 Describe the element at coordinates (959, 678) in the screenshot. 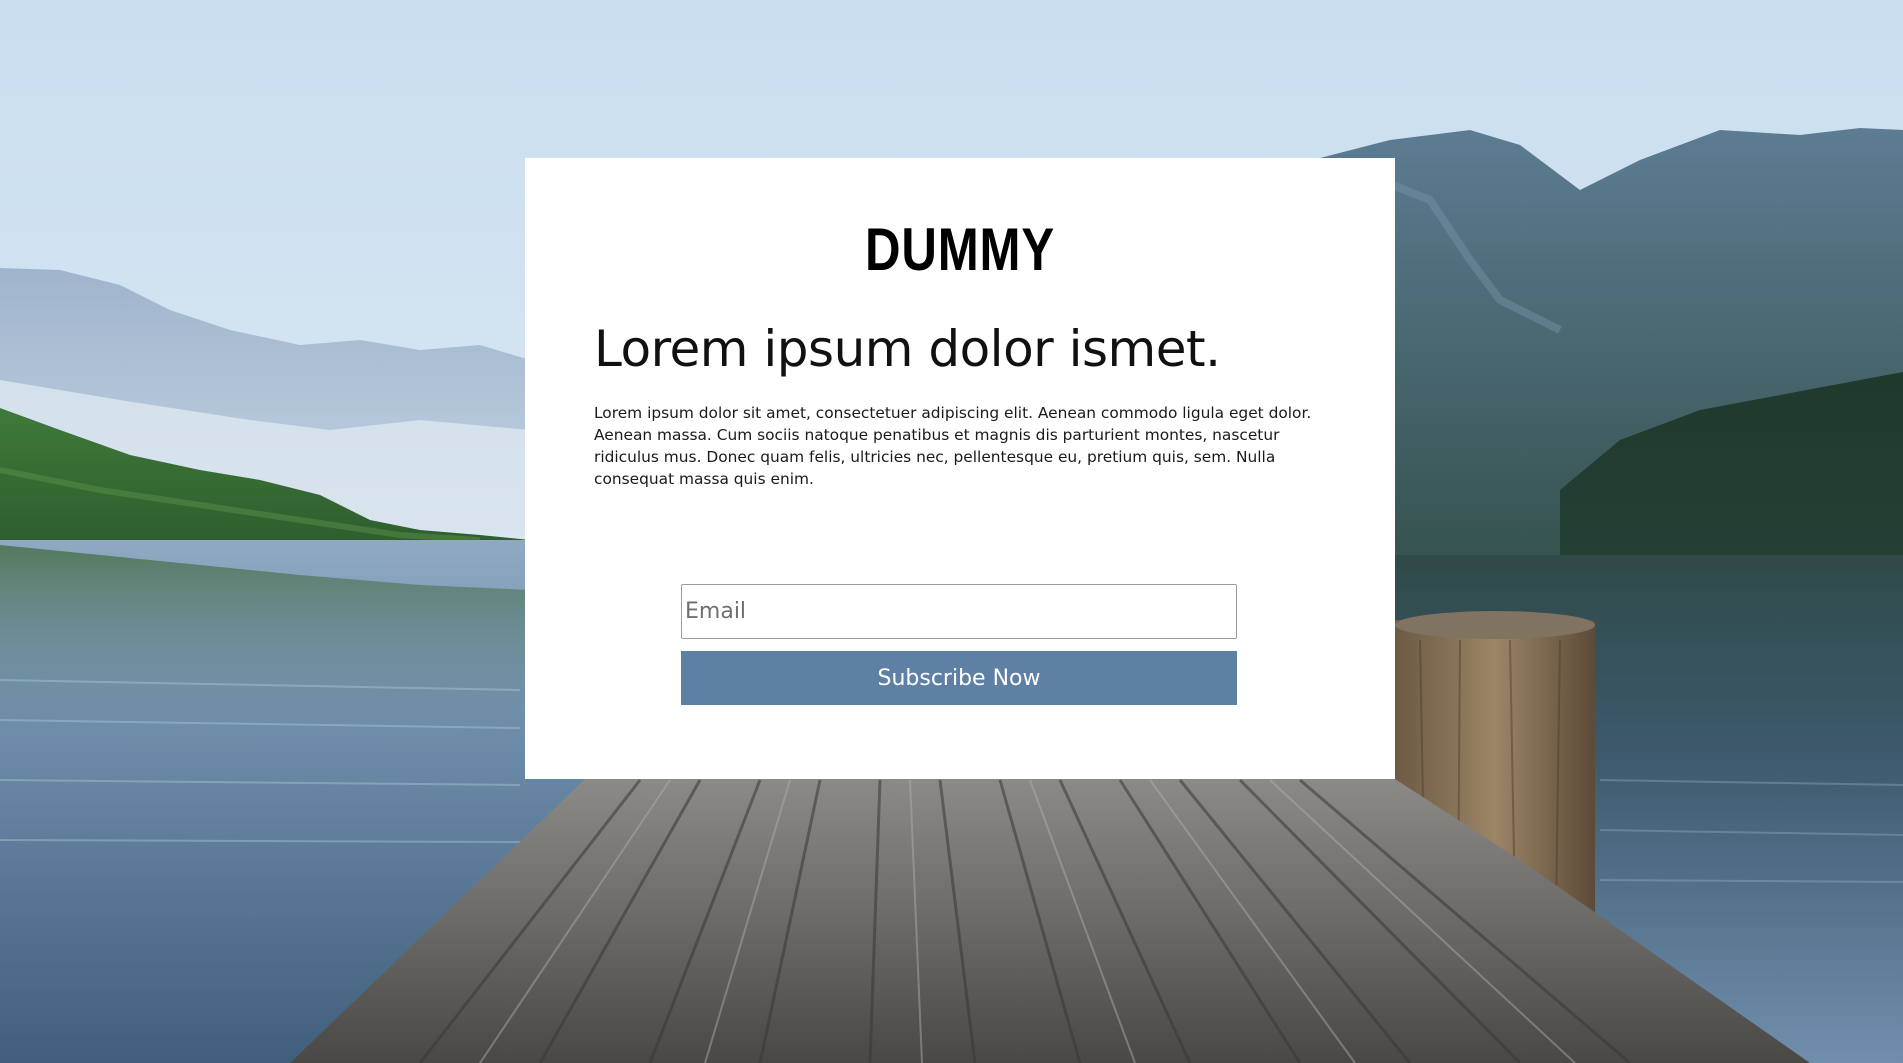

I see `subscribe-button: Subscribe Now` at that location.